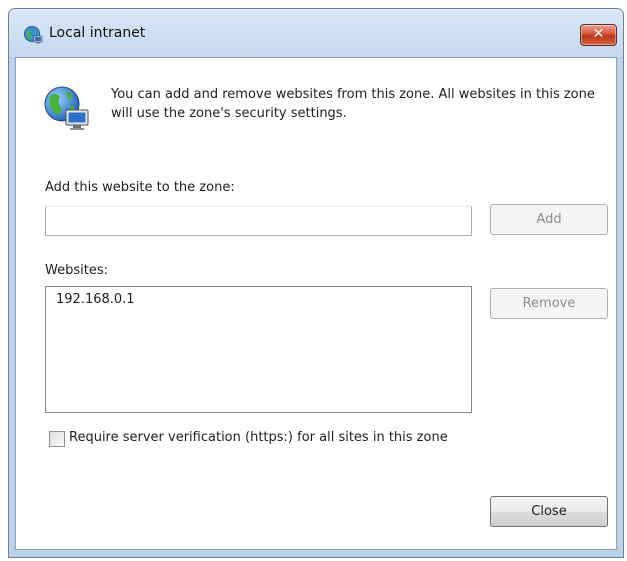 The height and width of the screenshot is (561, 627). What do you see at coordinates (549, 303) in the screenshot?
I see `remove-button: Remove` at bounding box center [549, 303].